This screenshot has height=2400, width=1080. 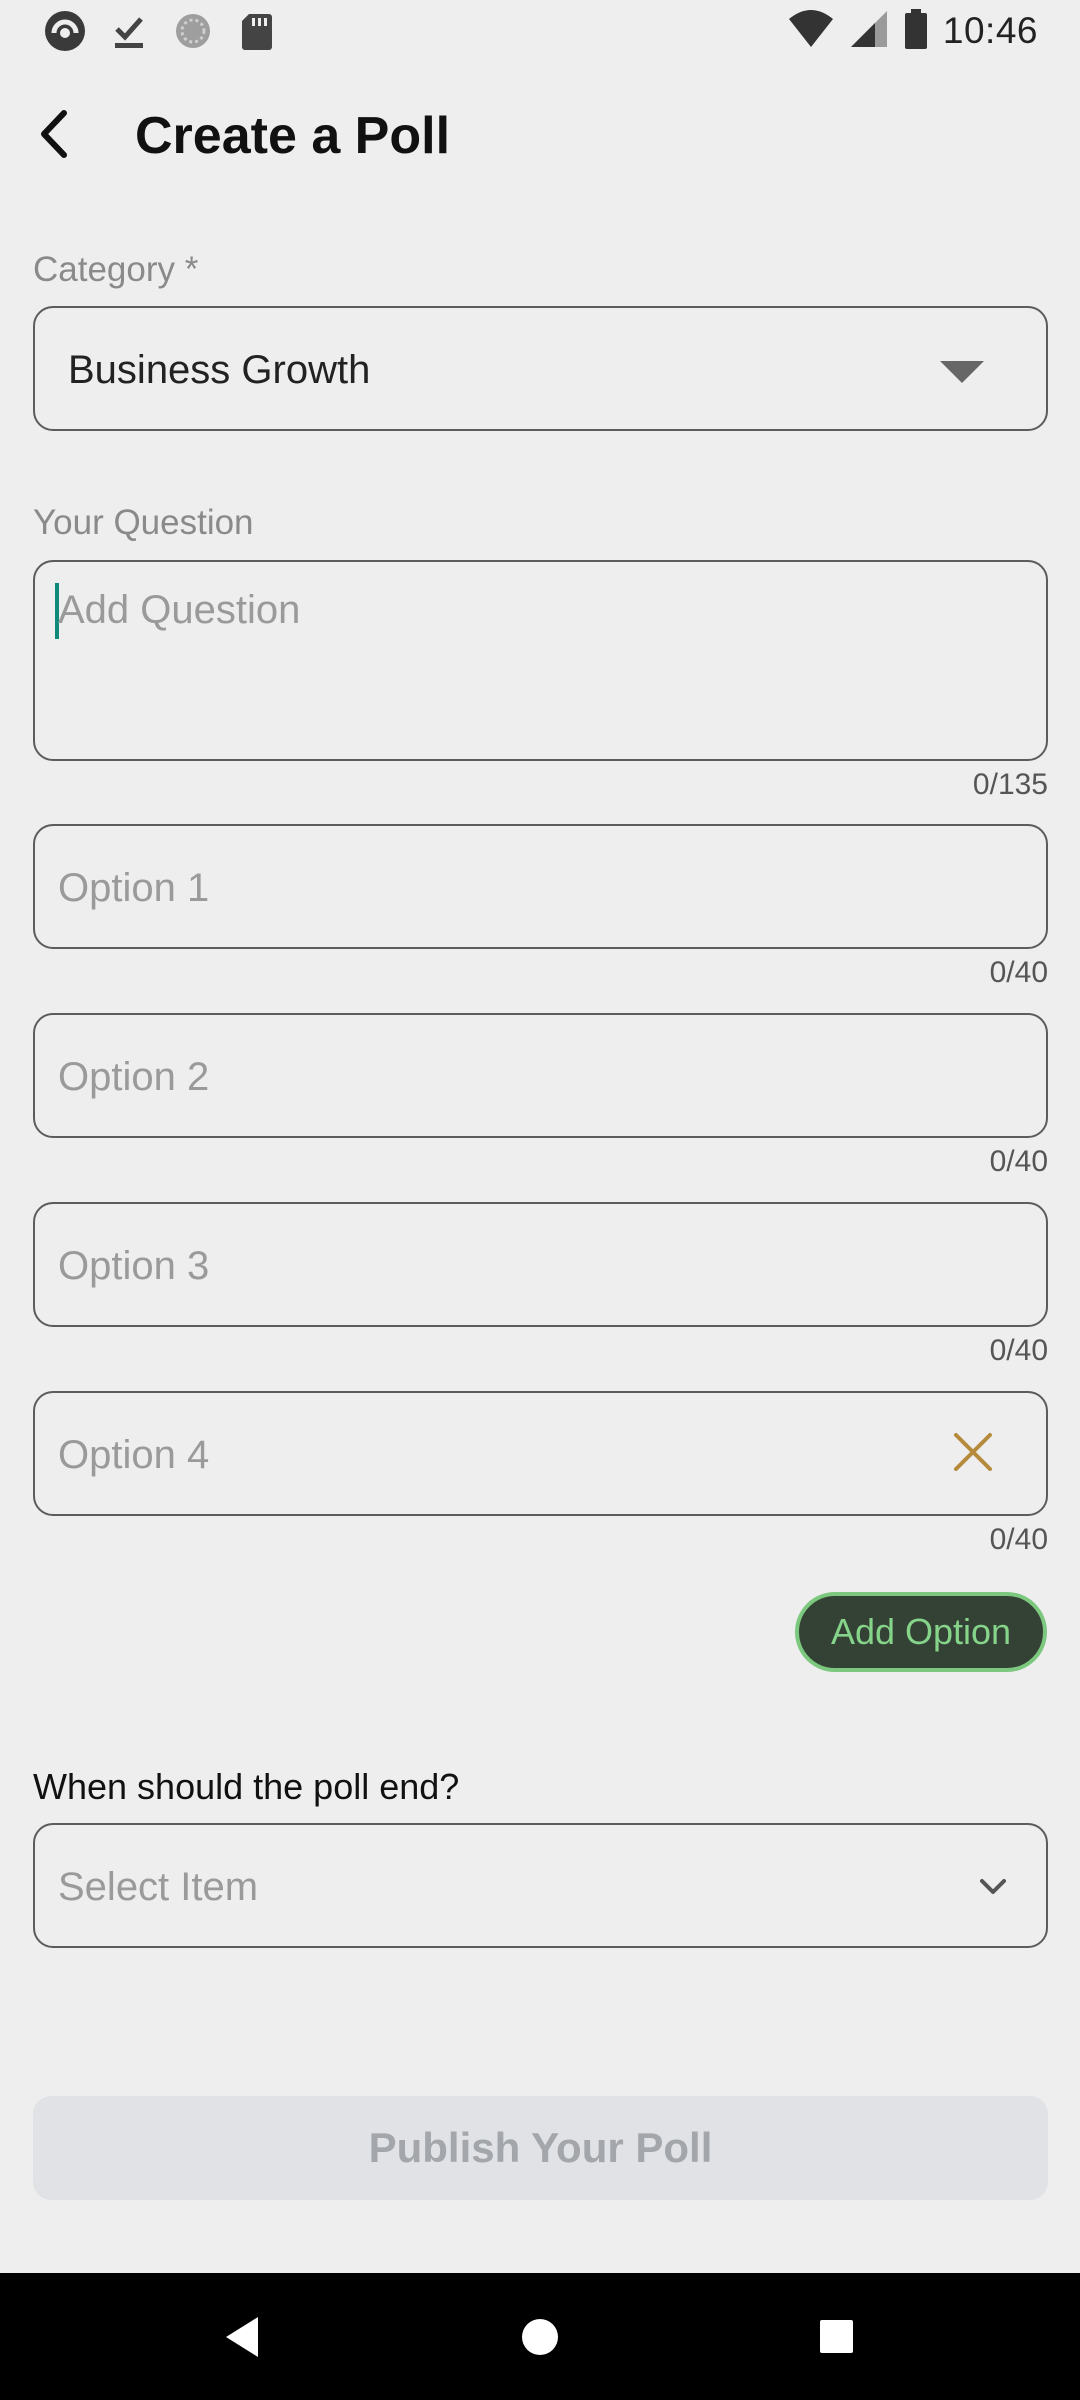 What do you see at coordinates (134, 1266) in the screenshot?
I see `option-3-placeholder: Option 3` at bounding box center [134, 1266].